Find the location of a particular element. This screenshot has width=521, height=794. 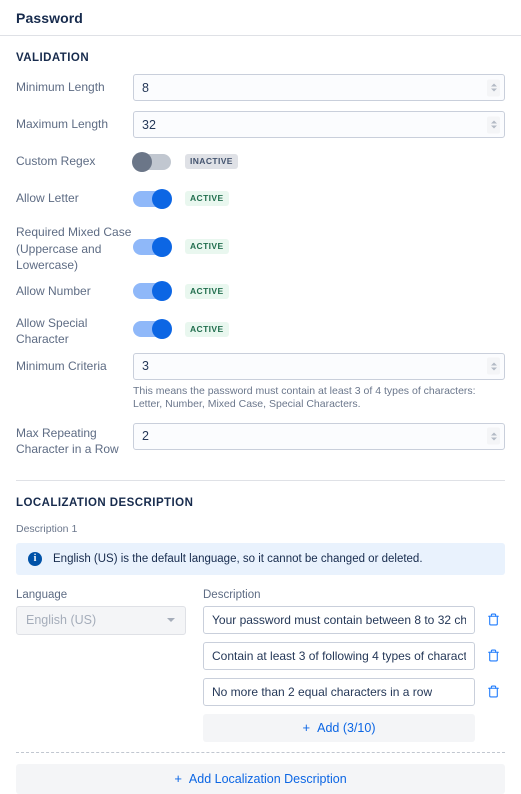

language-label: Language is located at coordinates (42, 594).